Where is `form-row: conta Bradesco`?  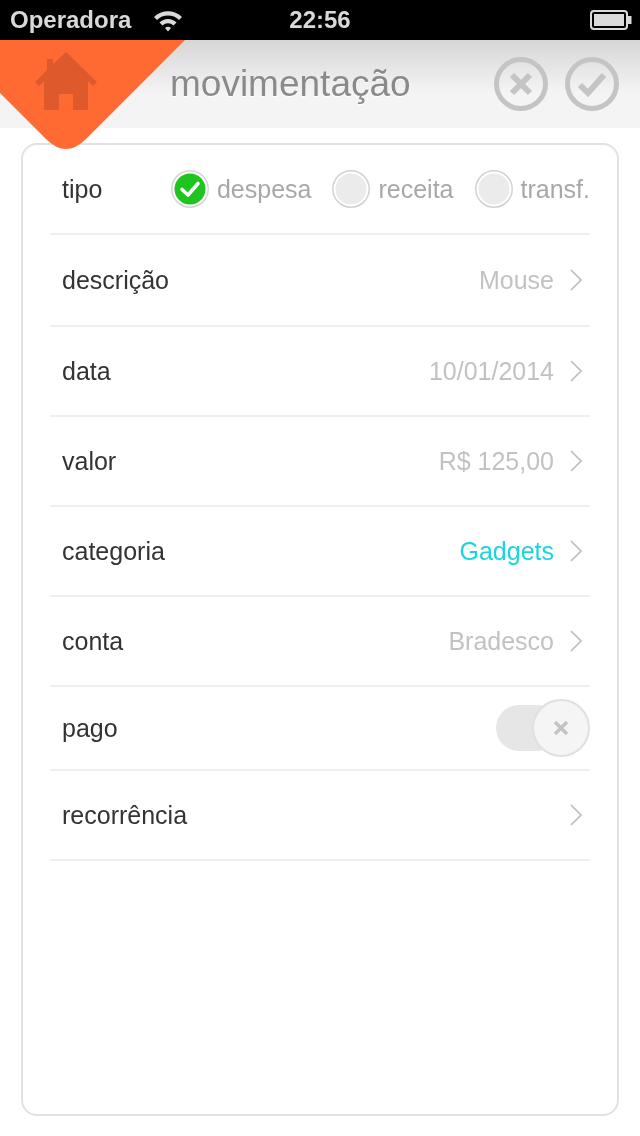 form-row: conta Bradesco is located at coordinates (320, 642).